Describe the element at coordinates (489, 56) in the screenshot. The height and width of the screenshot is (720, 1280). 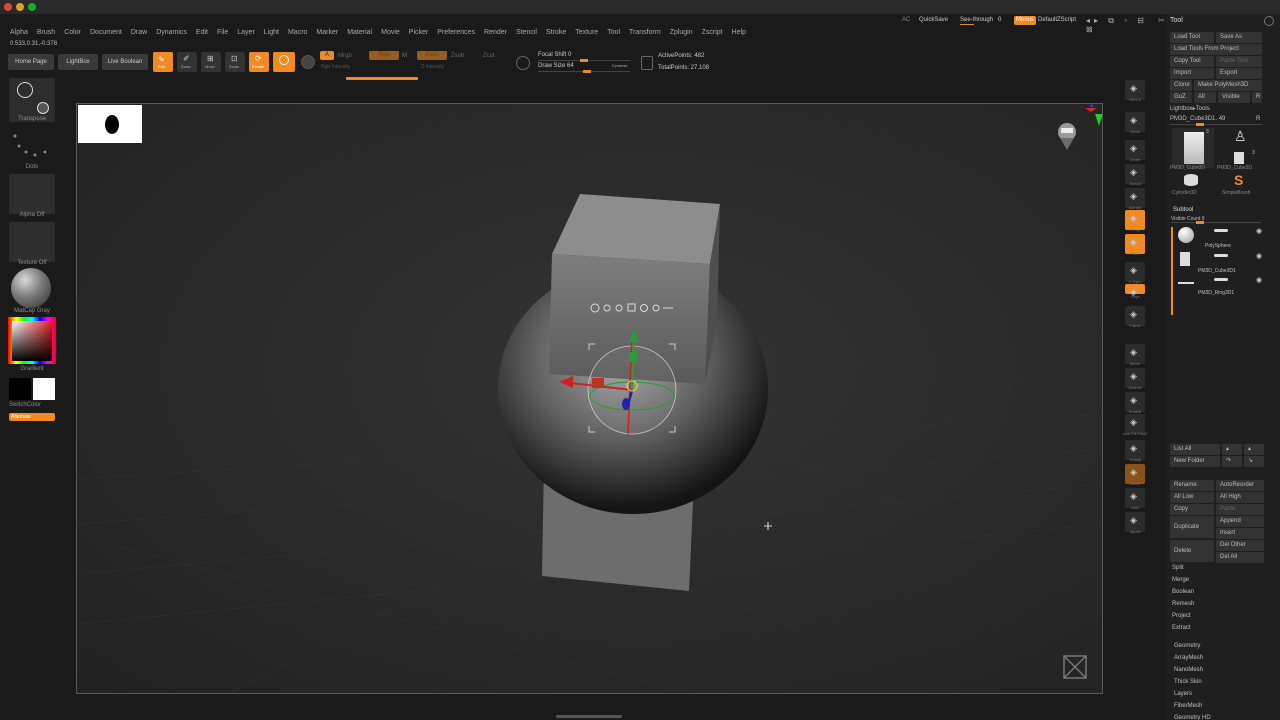
I see `zcut-button: Zcut` at that location.